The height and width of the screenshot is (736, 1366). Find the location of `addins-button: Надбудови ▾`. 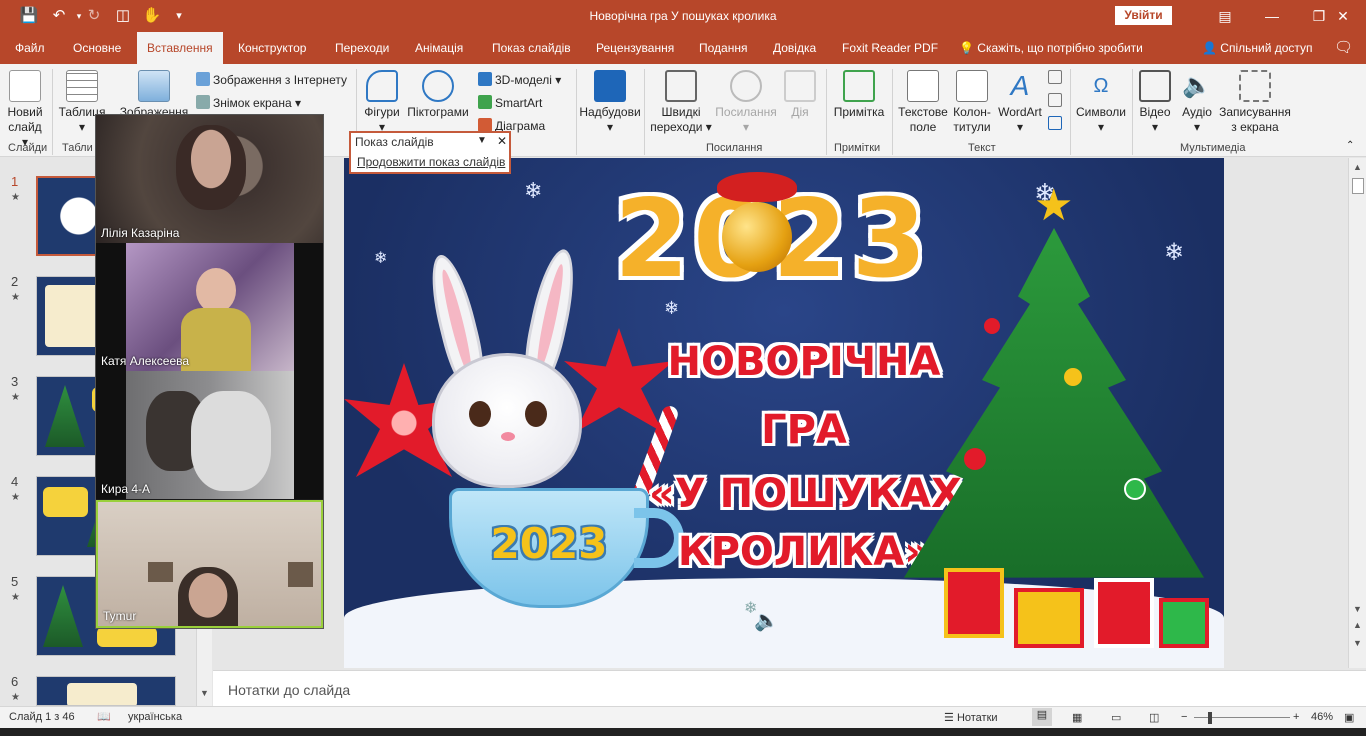

addins-button: Надбудови ▾ is located at coordinates (610, 102).